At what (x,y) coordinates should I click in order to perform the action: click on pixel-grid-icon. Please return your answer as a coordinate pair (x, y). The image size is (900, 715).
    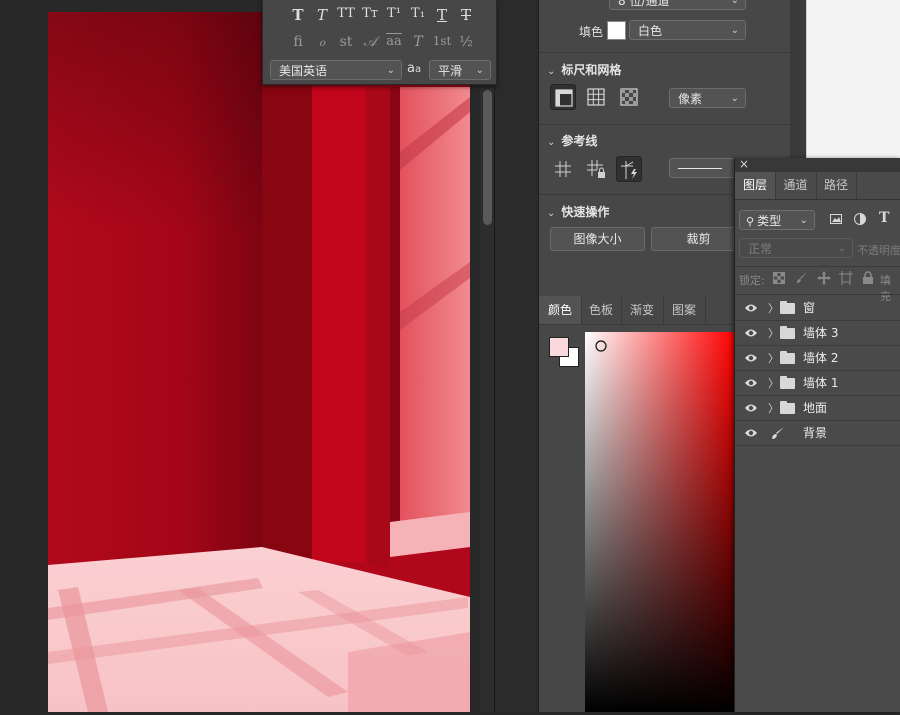
    Looking at the image, I should click on (629, 97).